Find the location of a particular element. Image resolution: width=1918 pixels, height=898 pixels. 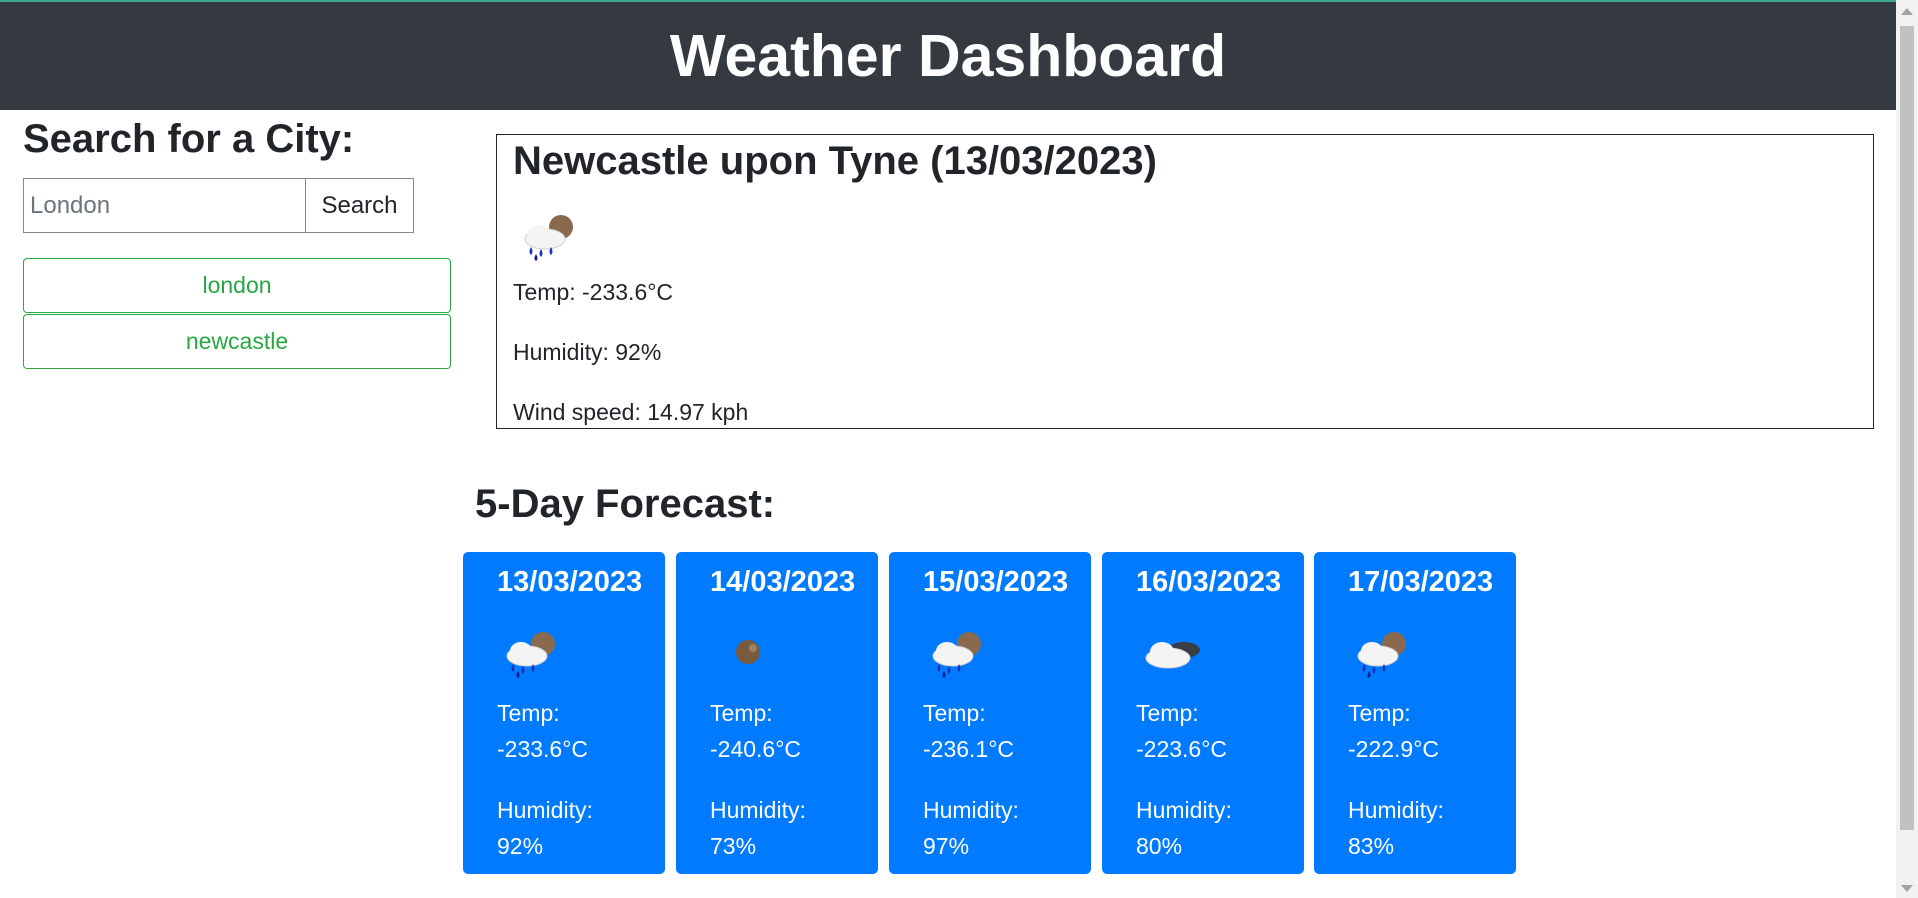

current-wind-speed: Wind speed: 14.97 kph is located at coordinates (631, 412).